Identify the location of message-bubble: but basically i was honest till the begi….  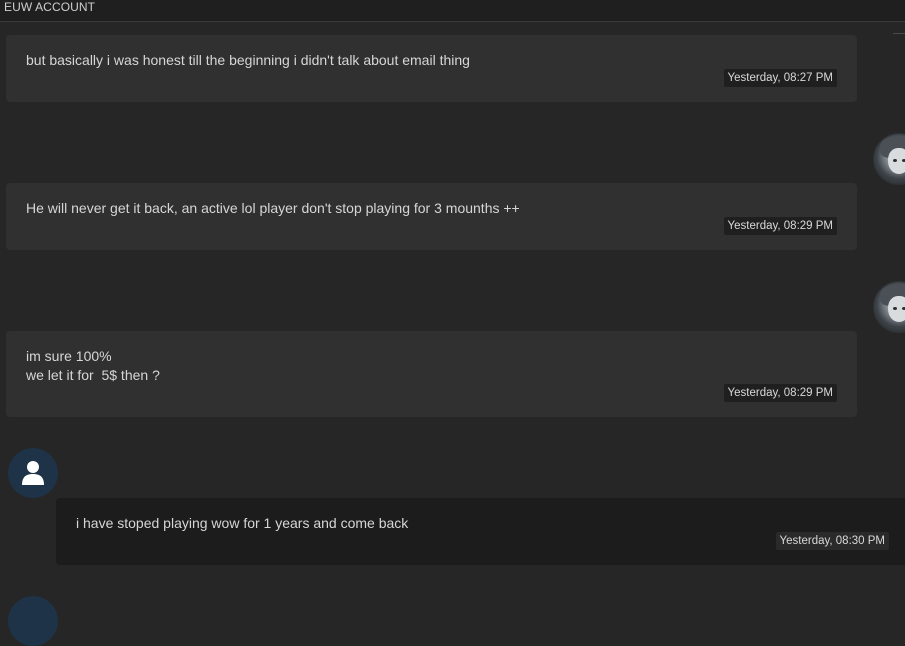
(431, 68).